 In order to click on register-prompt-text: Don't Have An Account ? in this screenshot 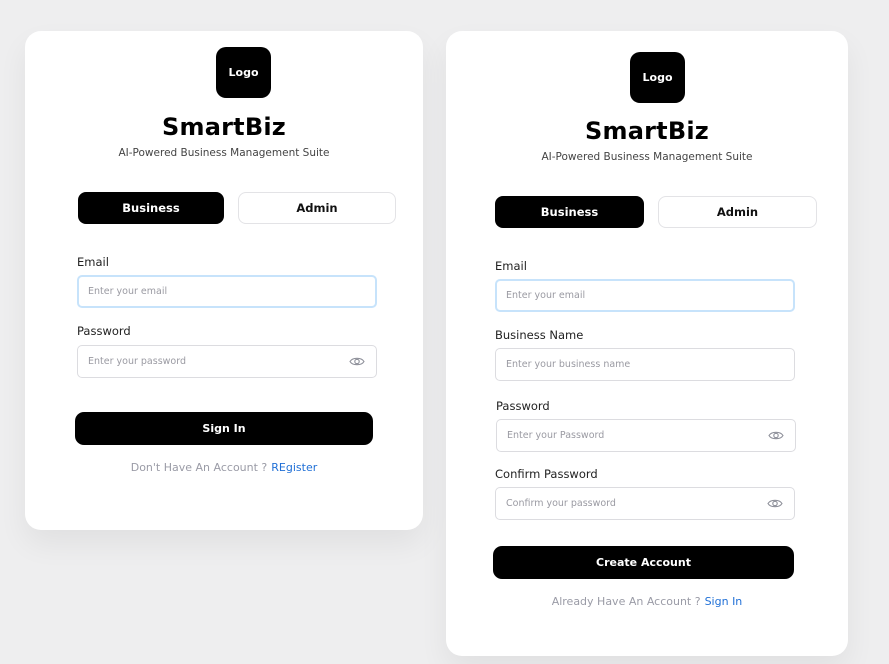, I will do `click(199, 467)`.